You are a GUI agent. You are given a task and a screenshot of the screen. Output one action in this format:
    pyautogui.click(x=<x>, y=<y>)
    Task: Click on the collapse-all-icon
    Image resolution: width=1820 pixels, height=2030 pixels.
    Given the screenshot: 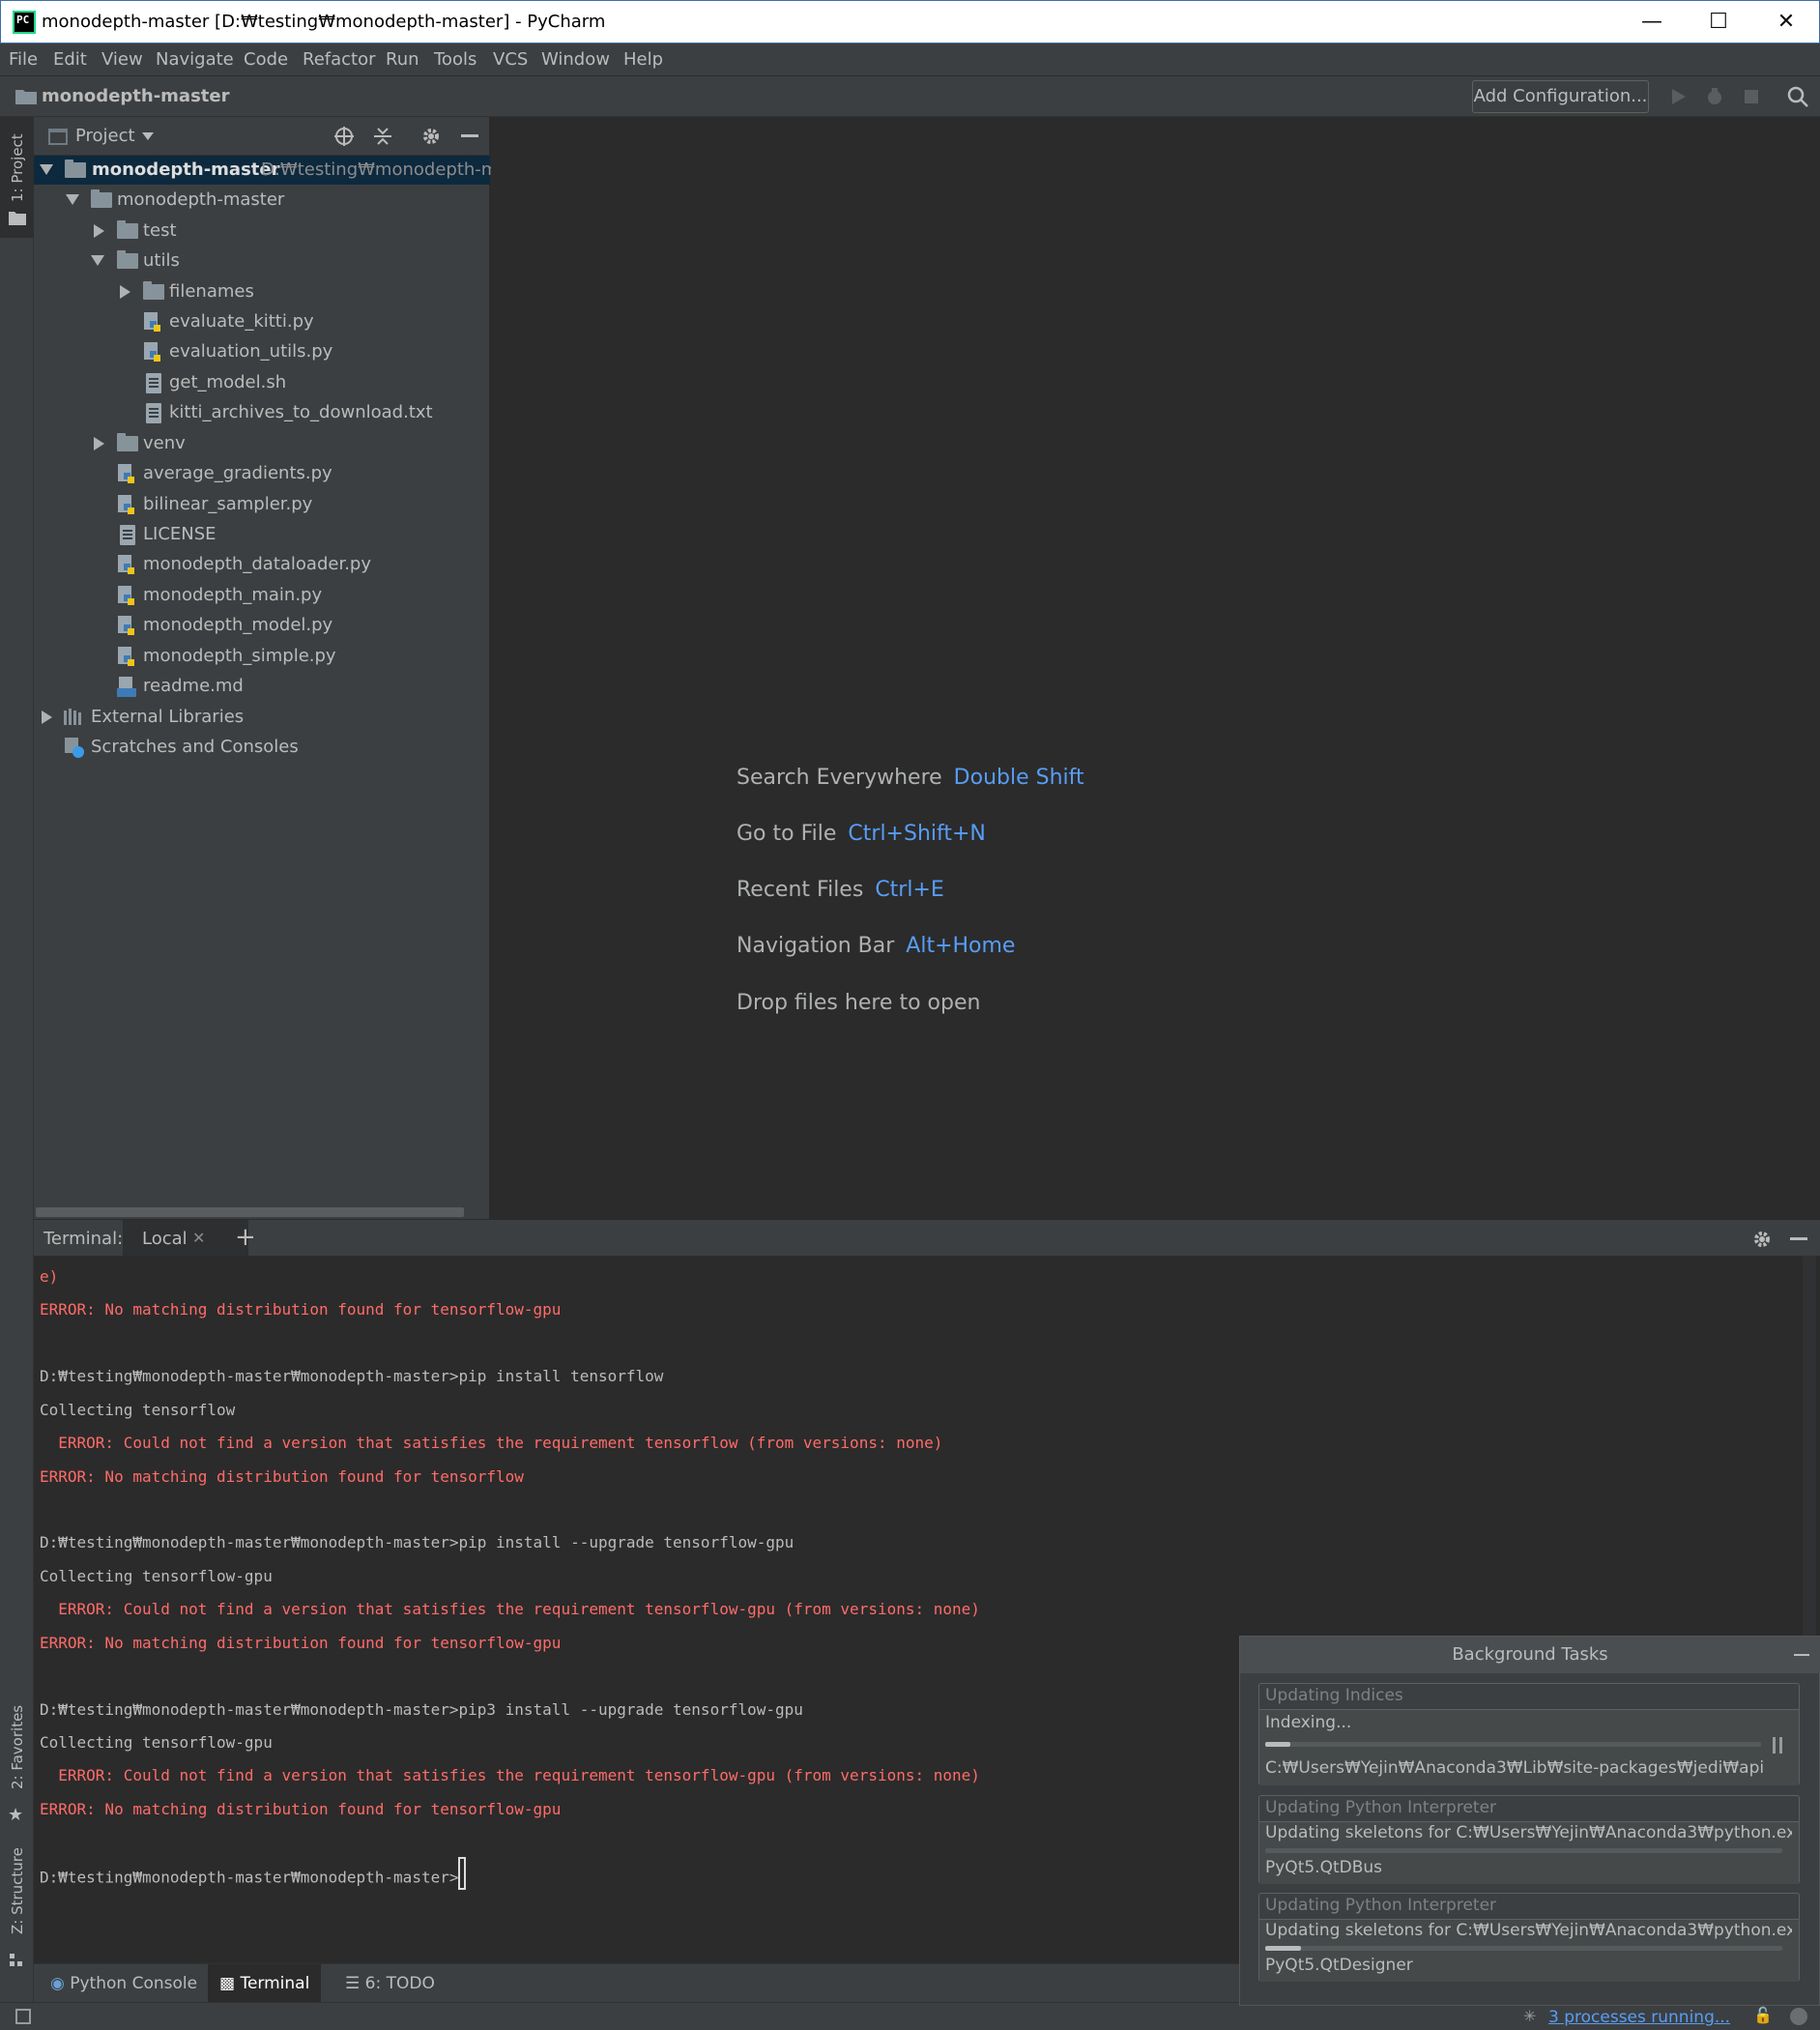 What is the action you would take?
    pyautogui.click(x=382, y=137)
    